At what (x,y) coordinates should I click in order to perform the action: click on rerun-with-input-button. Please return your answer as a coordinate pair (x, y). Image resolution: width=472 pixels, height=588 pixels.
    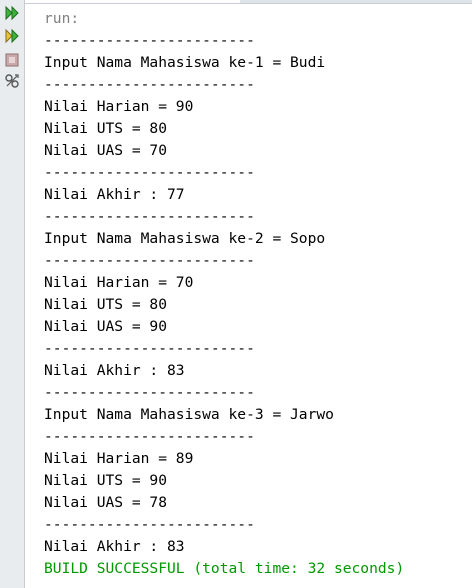
    Looking at the image, I should click on (12, 36).